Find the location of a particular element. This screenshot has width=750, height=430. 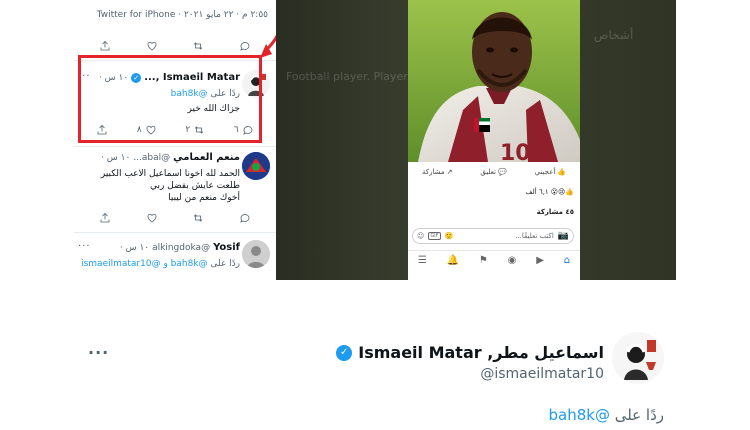

notifications-icon: 🔔 is located at coordinates (453, 260).